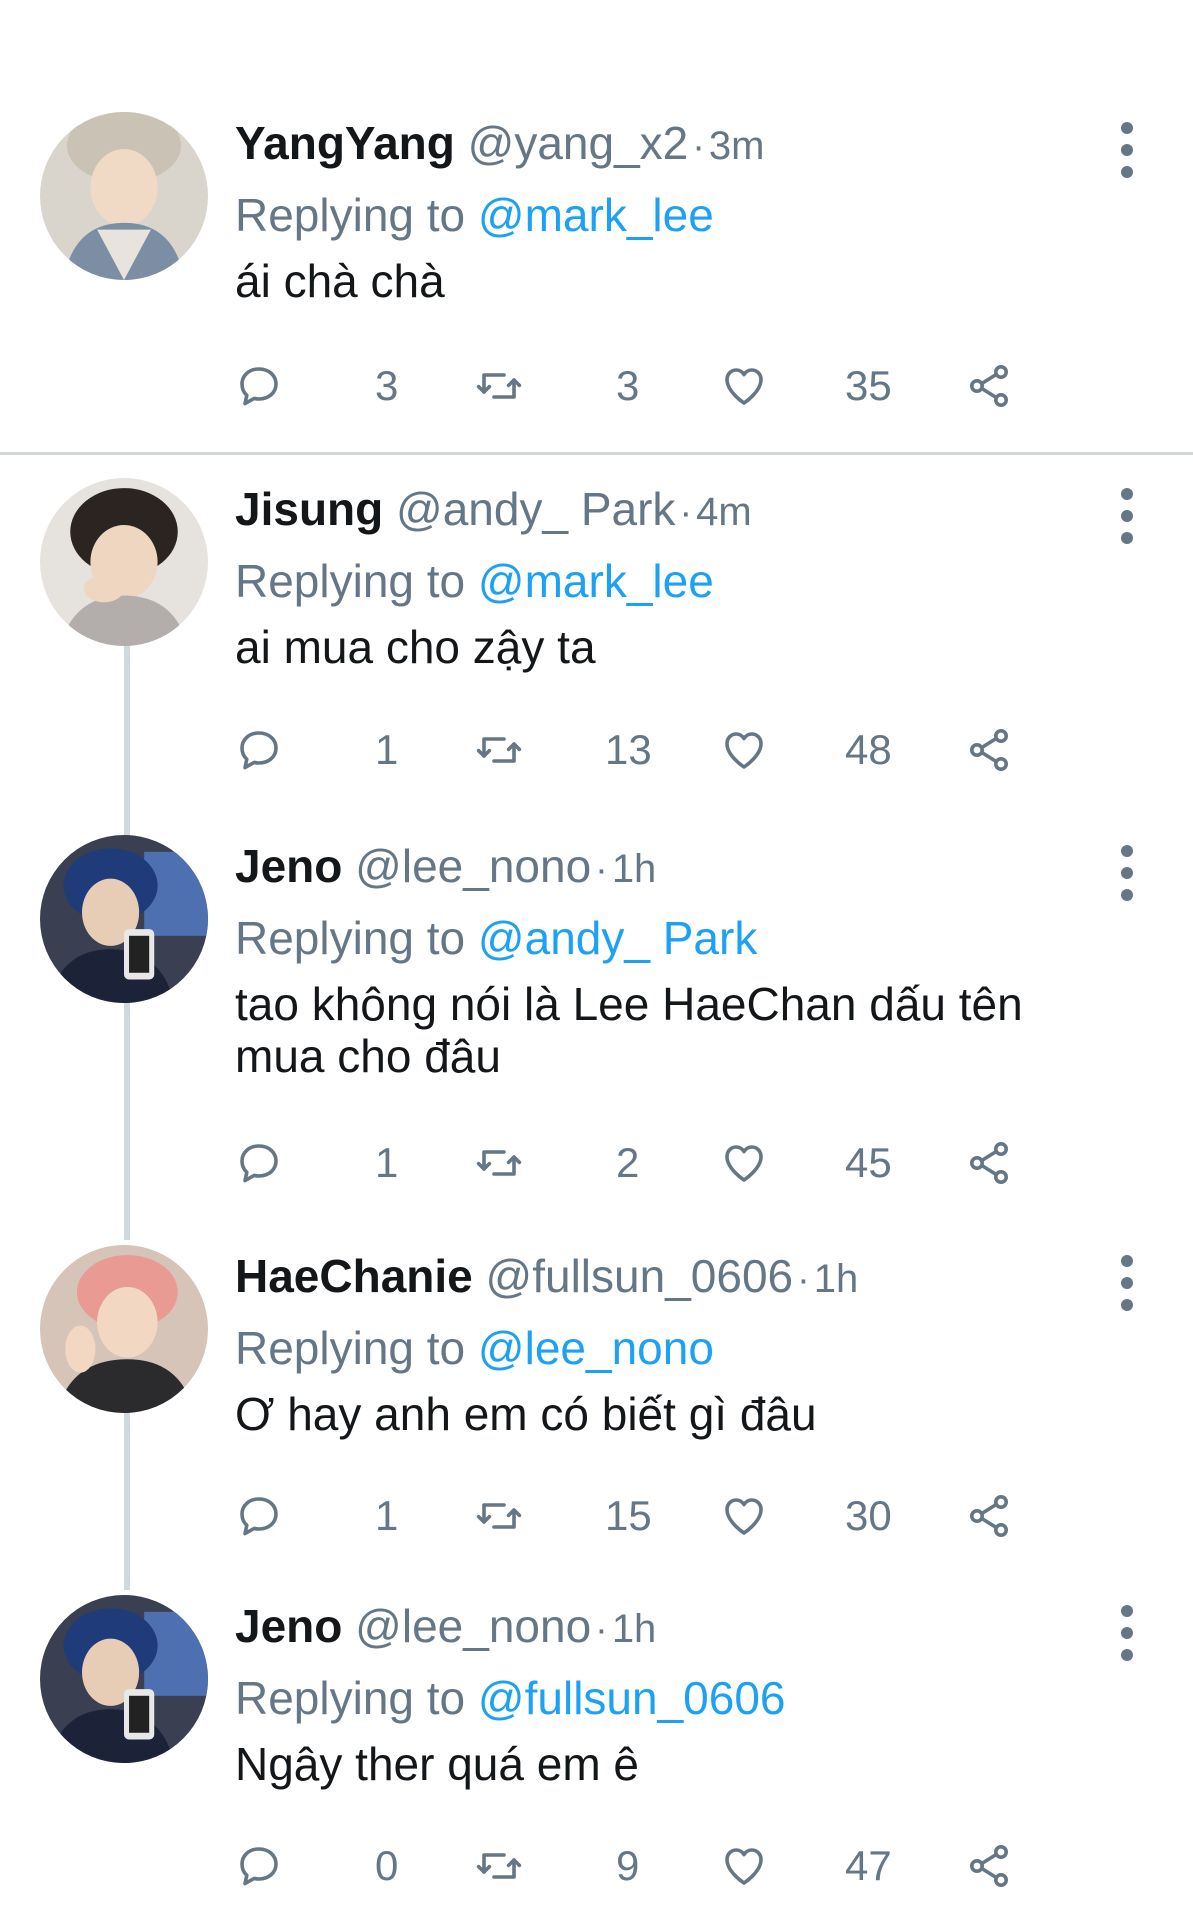 This screenshot has height=1920, width=1193. I want to click on mention-link: @andy_ Park, so click(617, 938).